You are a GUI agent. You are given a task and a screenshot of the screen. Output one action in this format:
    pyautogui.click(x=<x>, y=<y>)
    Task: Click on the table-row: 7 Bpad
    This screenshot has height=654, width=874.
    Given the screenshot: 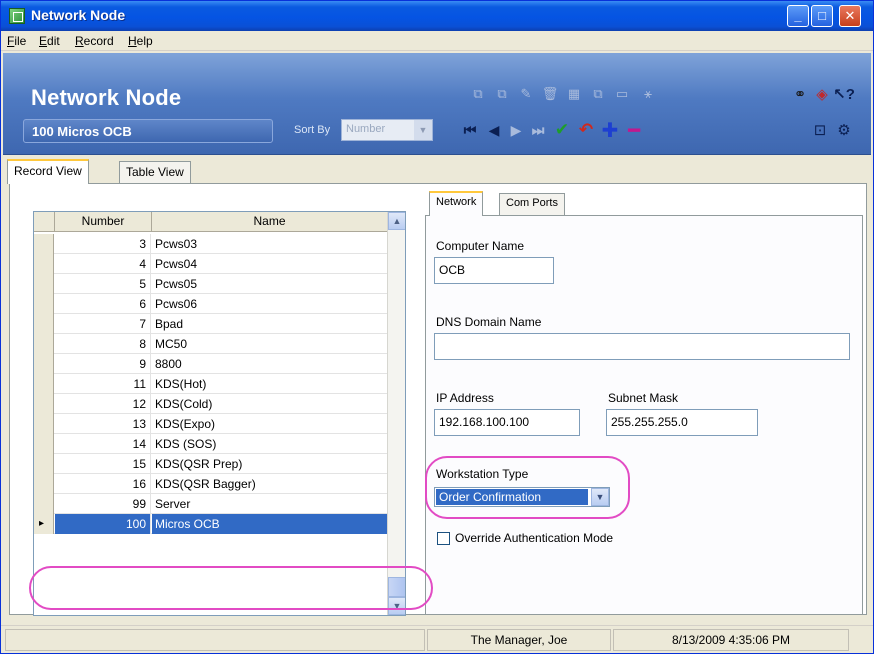 What is the action you would take?
    pyautogui.click(x=210, y=324)
    